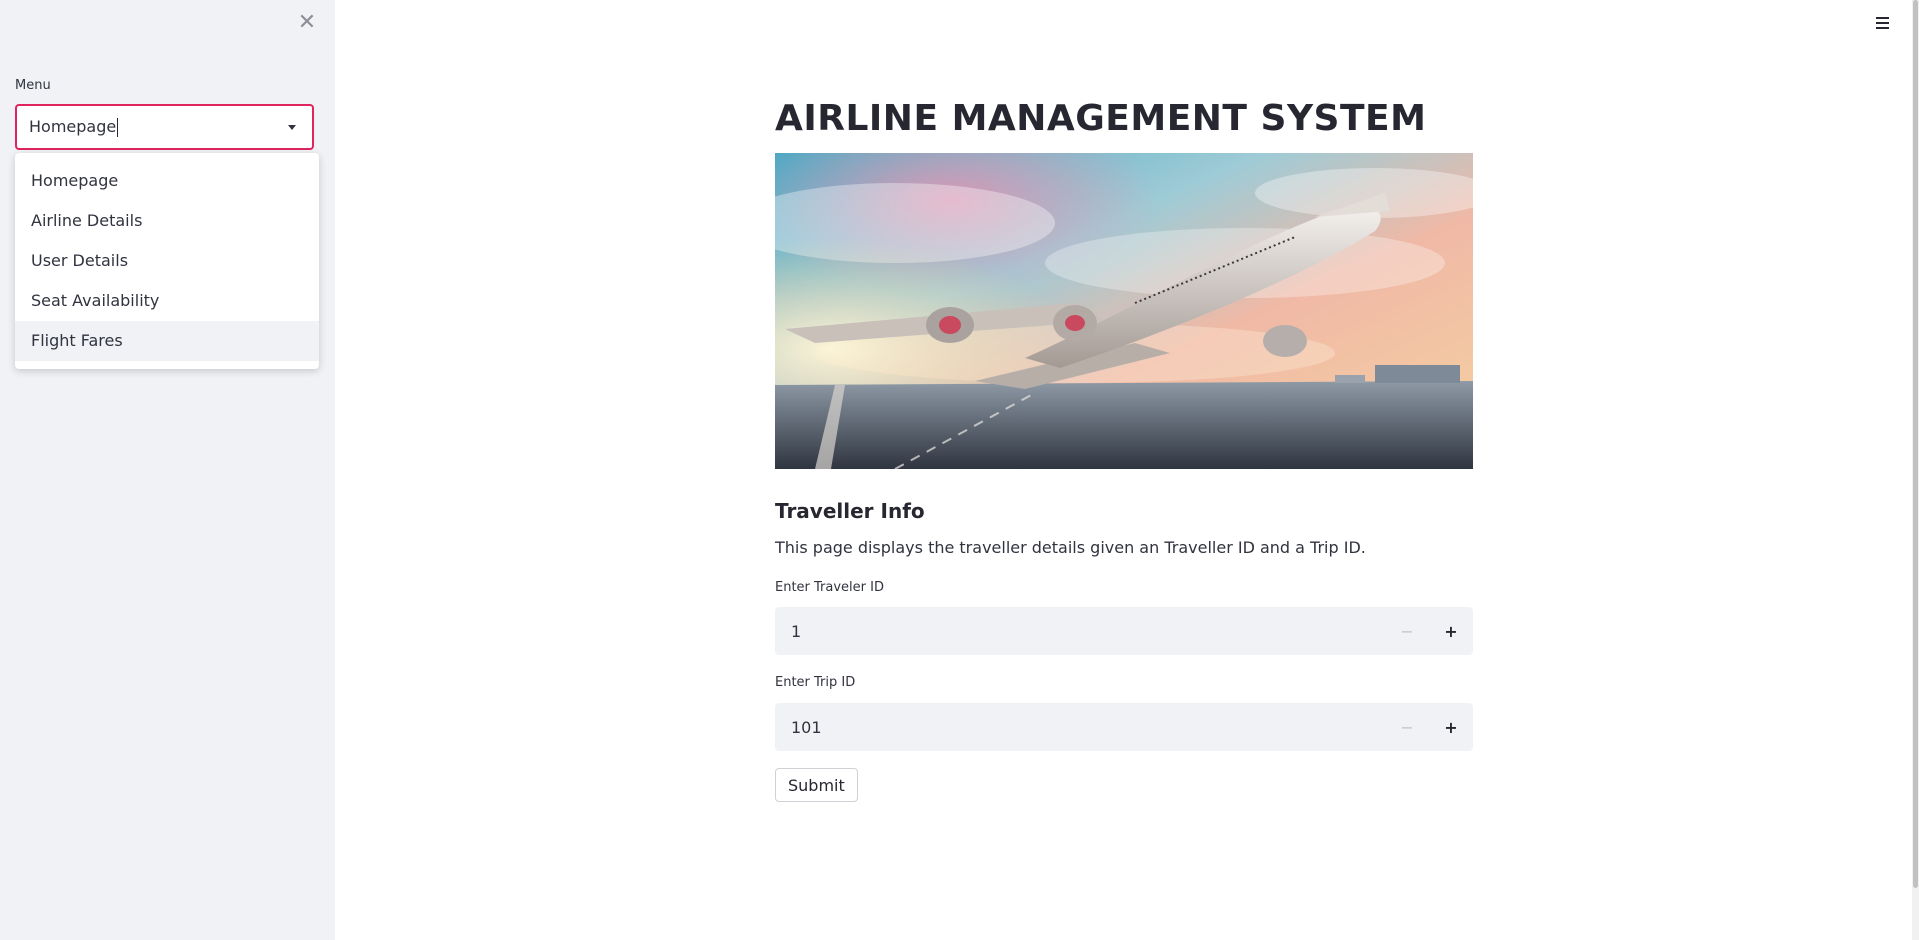  What do you see at coordinates (158, 127) in the screenshot?
I see `menu-select-value: Homepage` at bounding box center [158, 127].